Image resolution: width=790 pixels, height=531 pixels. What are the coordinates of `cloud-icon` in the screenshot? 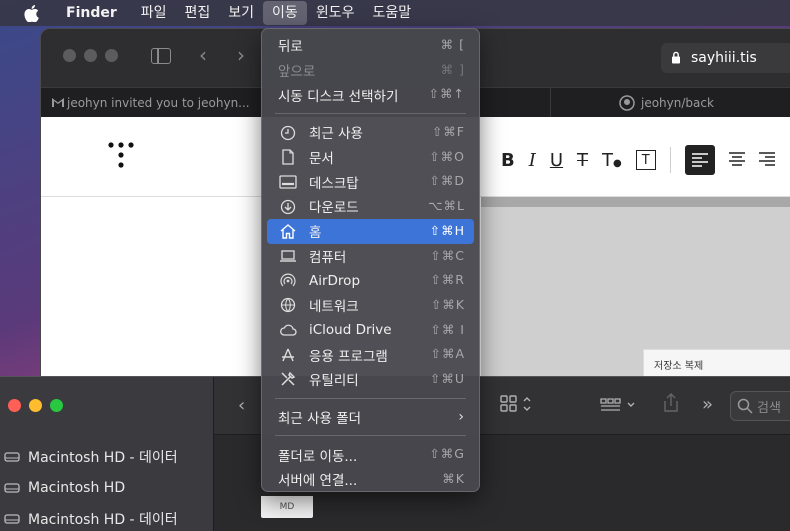 It's located at (288, 330).